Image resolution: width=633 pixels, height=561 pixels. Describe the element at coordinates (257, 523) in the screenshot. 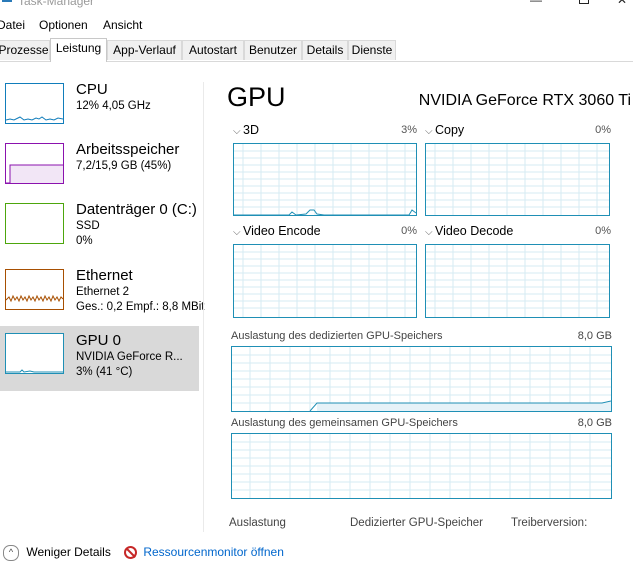

I see `footer-utilization-label: Auslastung` at that location.